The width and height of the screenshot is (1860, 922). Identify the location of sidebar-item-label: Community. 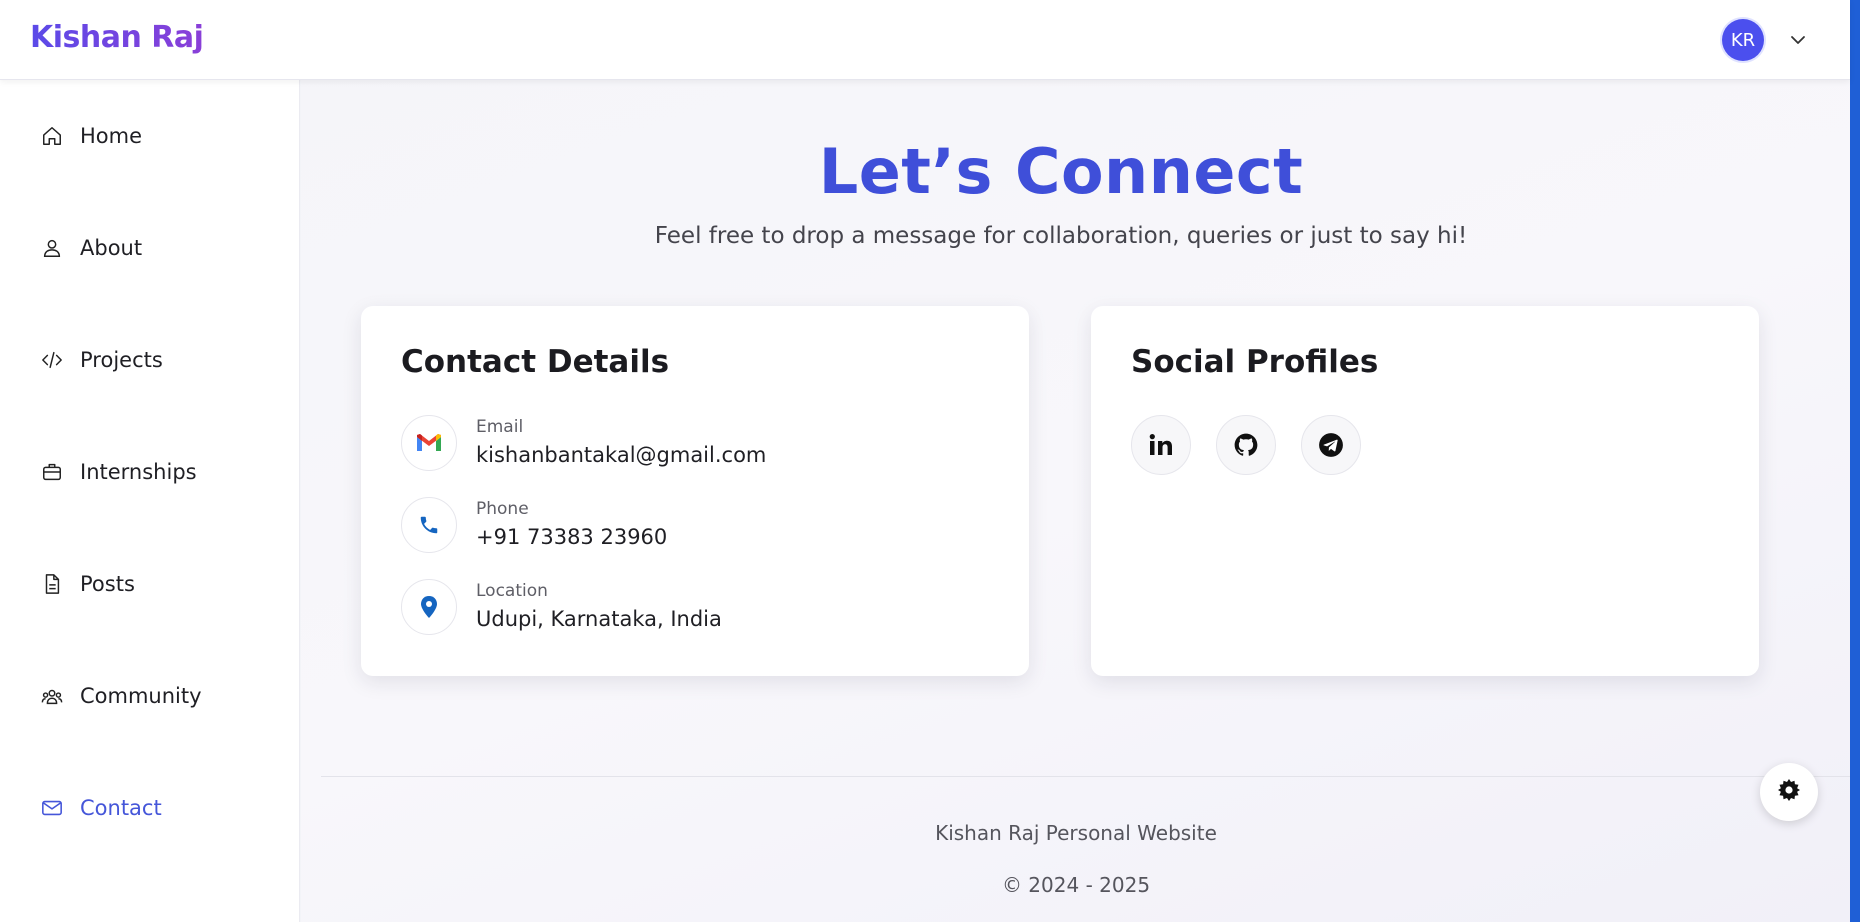
(141, 696).